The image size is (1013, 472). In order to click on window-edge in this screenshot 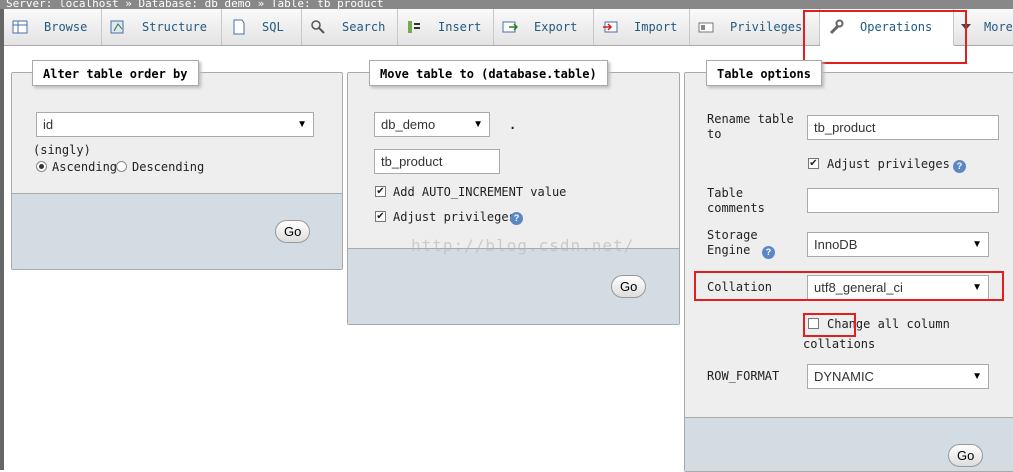, I will do `click(2, 239)`.